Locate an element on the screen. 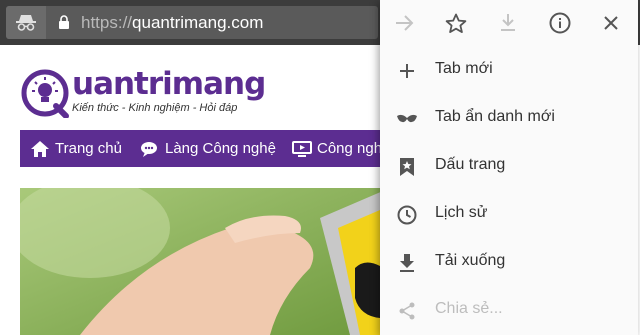 Image resolution: width=640 pixels, height=335 pixels. menu-item-new-tab: Tab mới is located at coordinates (509, 70).